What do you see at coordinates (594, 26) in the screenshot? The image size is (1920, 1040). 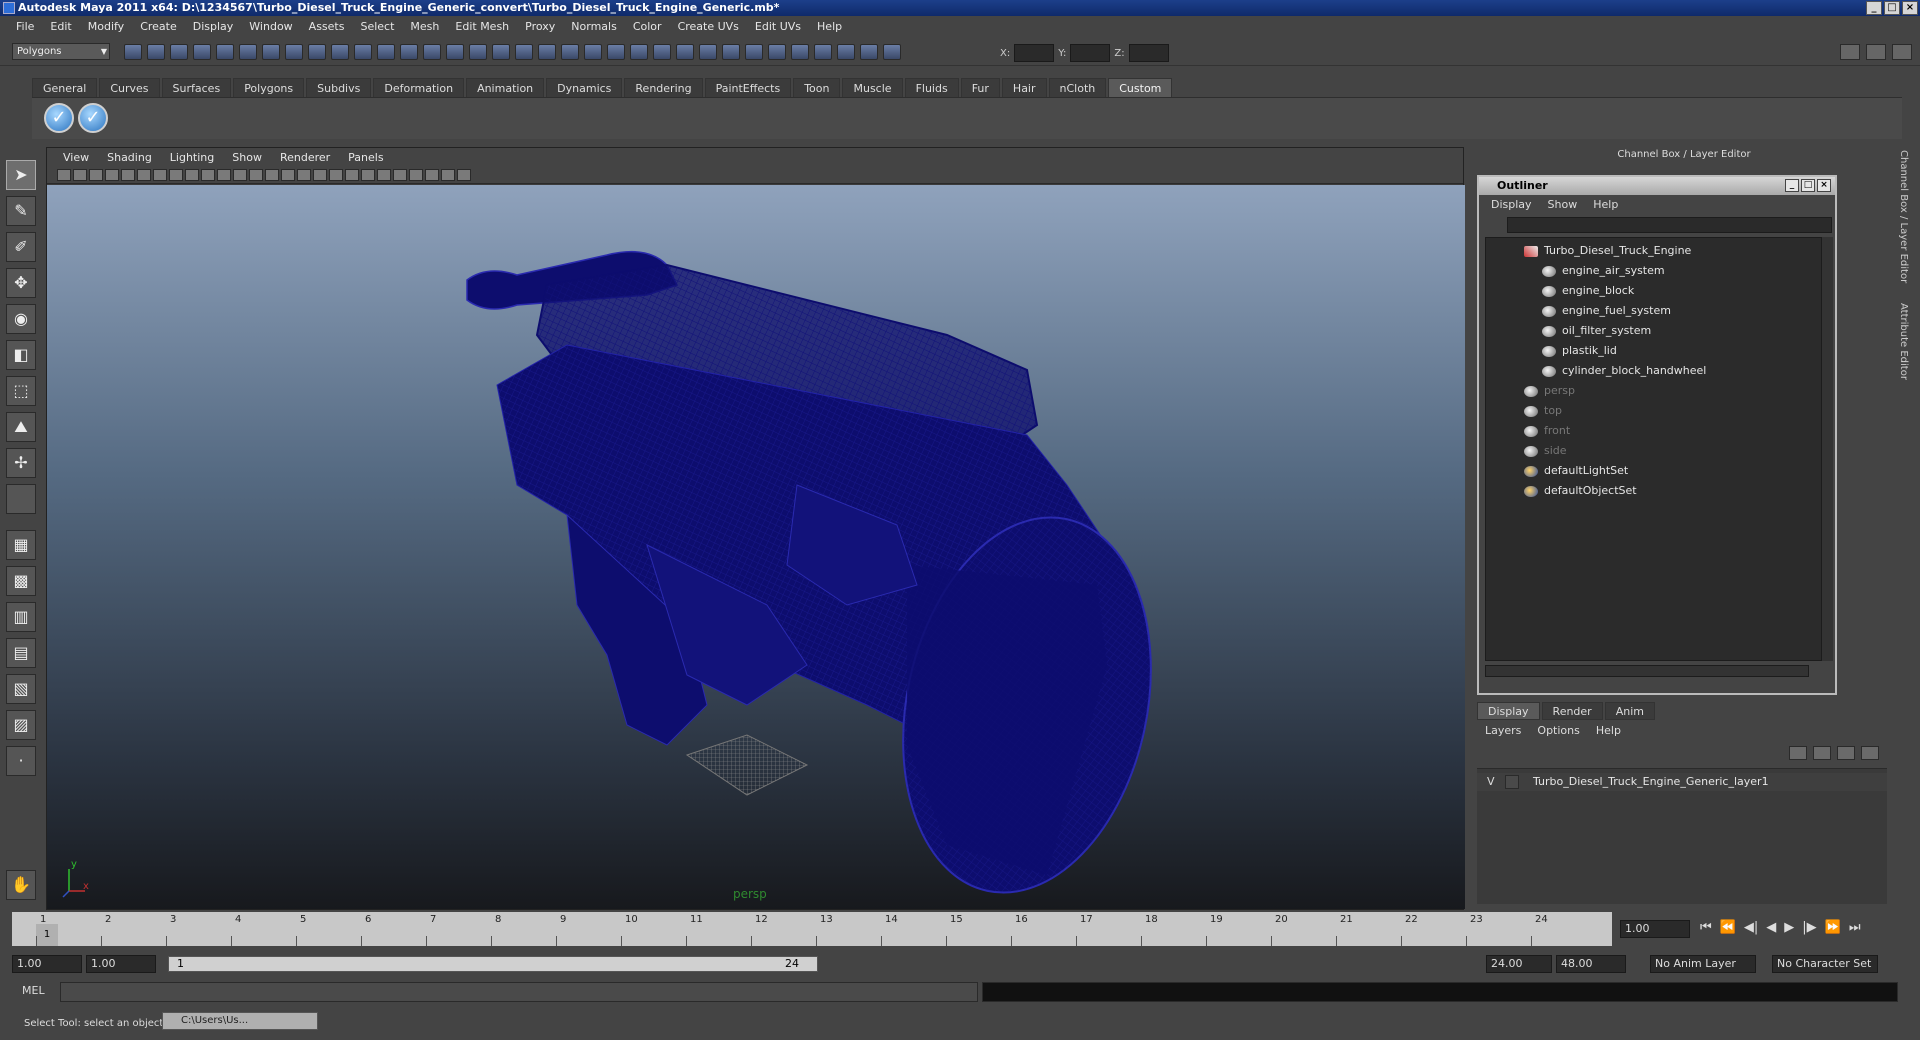 I see `menu-normals: Normals` at bounding box center [594, 26].